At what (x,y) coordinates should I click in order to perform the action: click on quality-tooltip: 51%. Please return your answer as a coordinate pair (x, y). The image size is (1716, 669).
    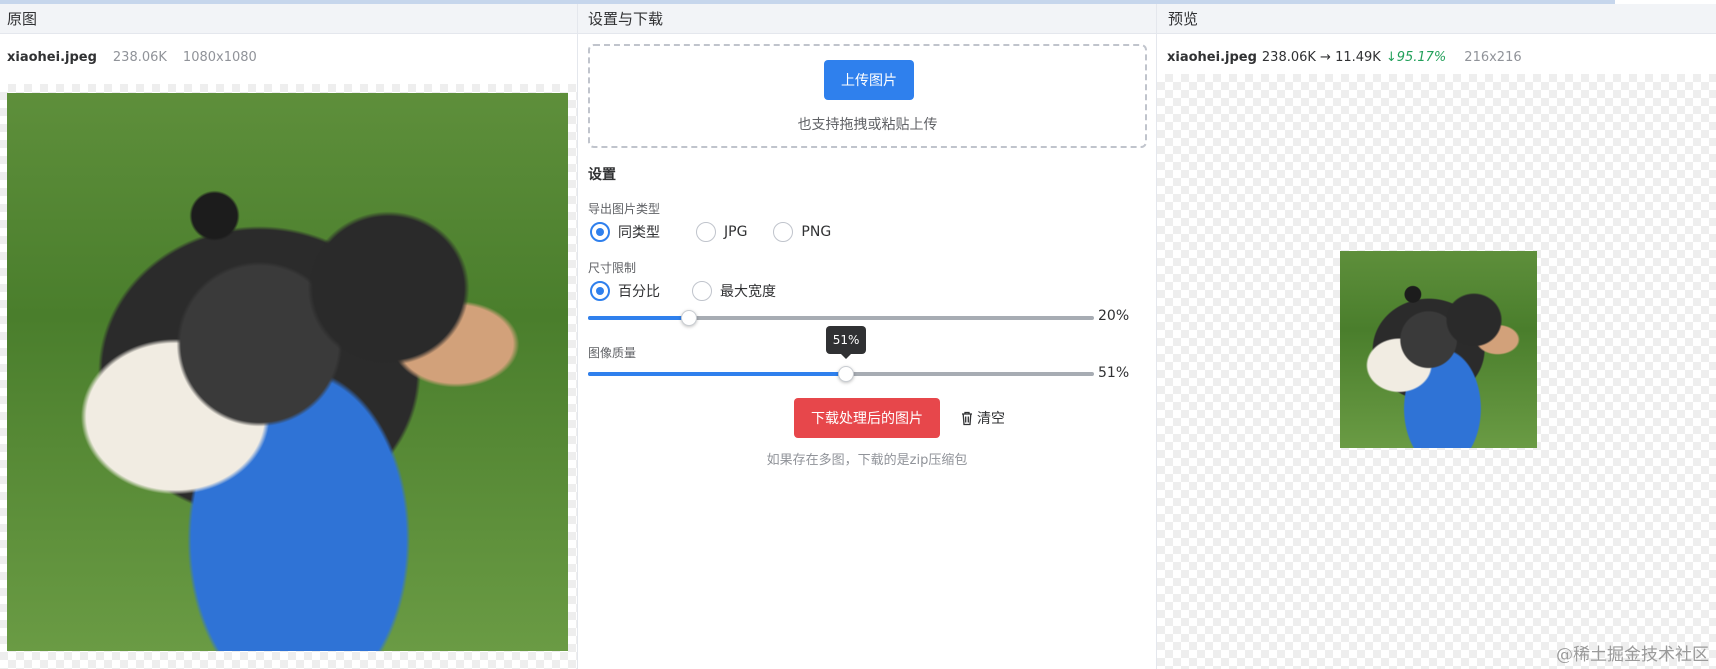
    Looking at the image, I should click on (846, 342).